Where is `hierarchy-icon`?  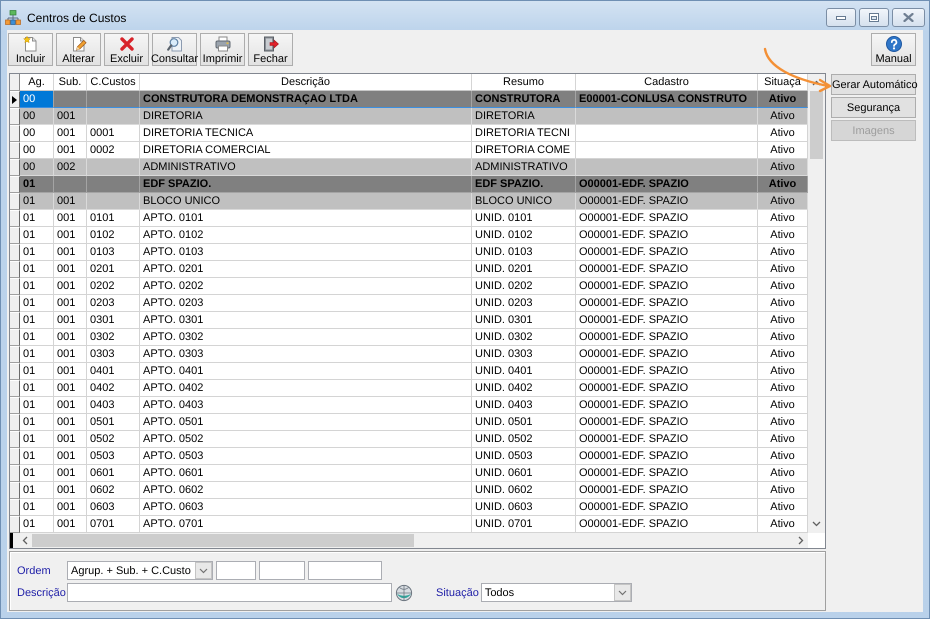 hierarchy-icon is located at coordinates (13, 18).